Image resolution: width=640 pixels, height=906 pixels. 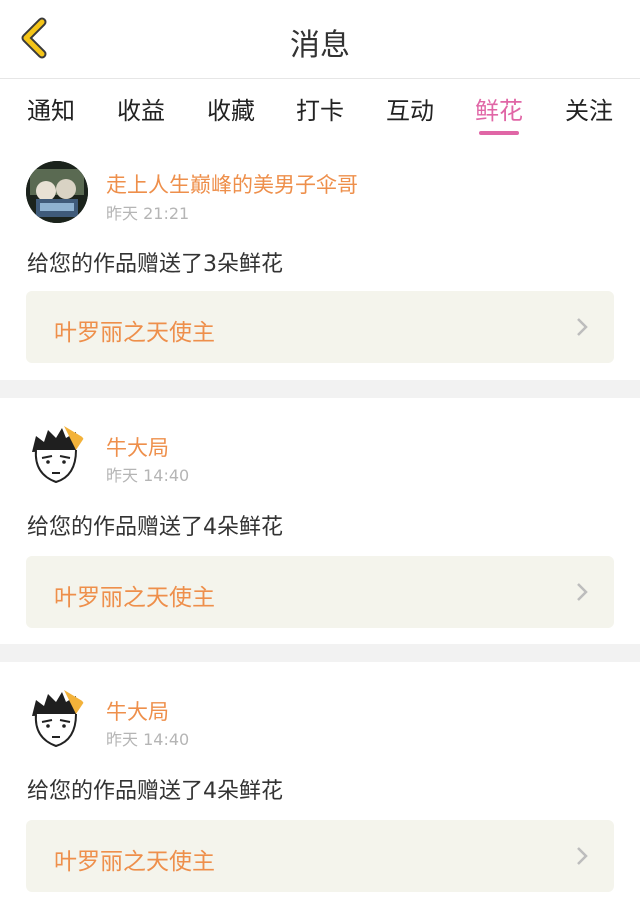 I want to click on tab-checkin: 打卡, so click(x=320, y=108).